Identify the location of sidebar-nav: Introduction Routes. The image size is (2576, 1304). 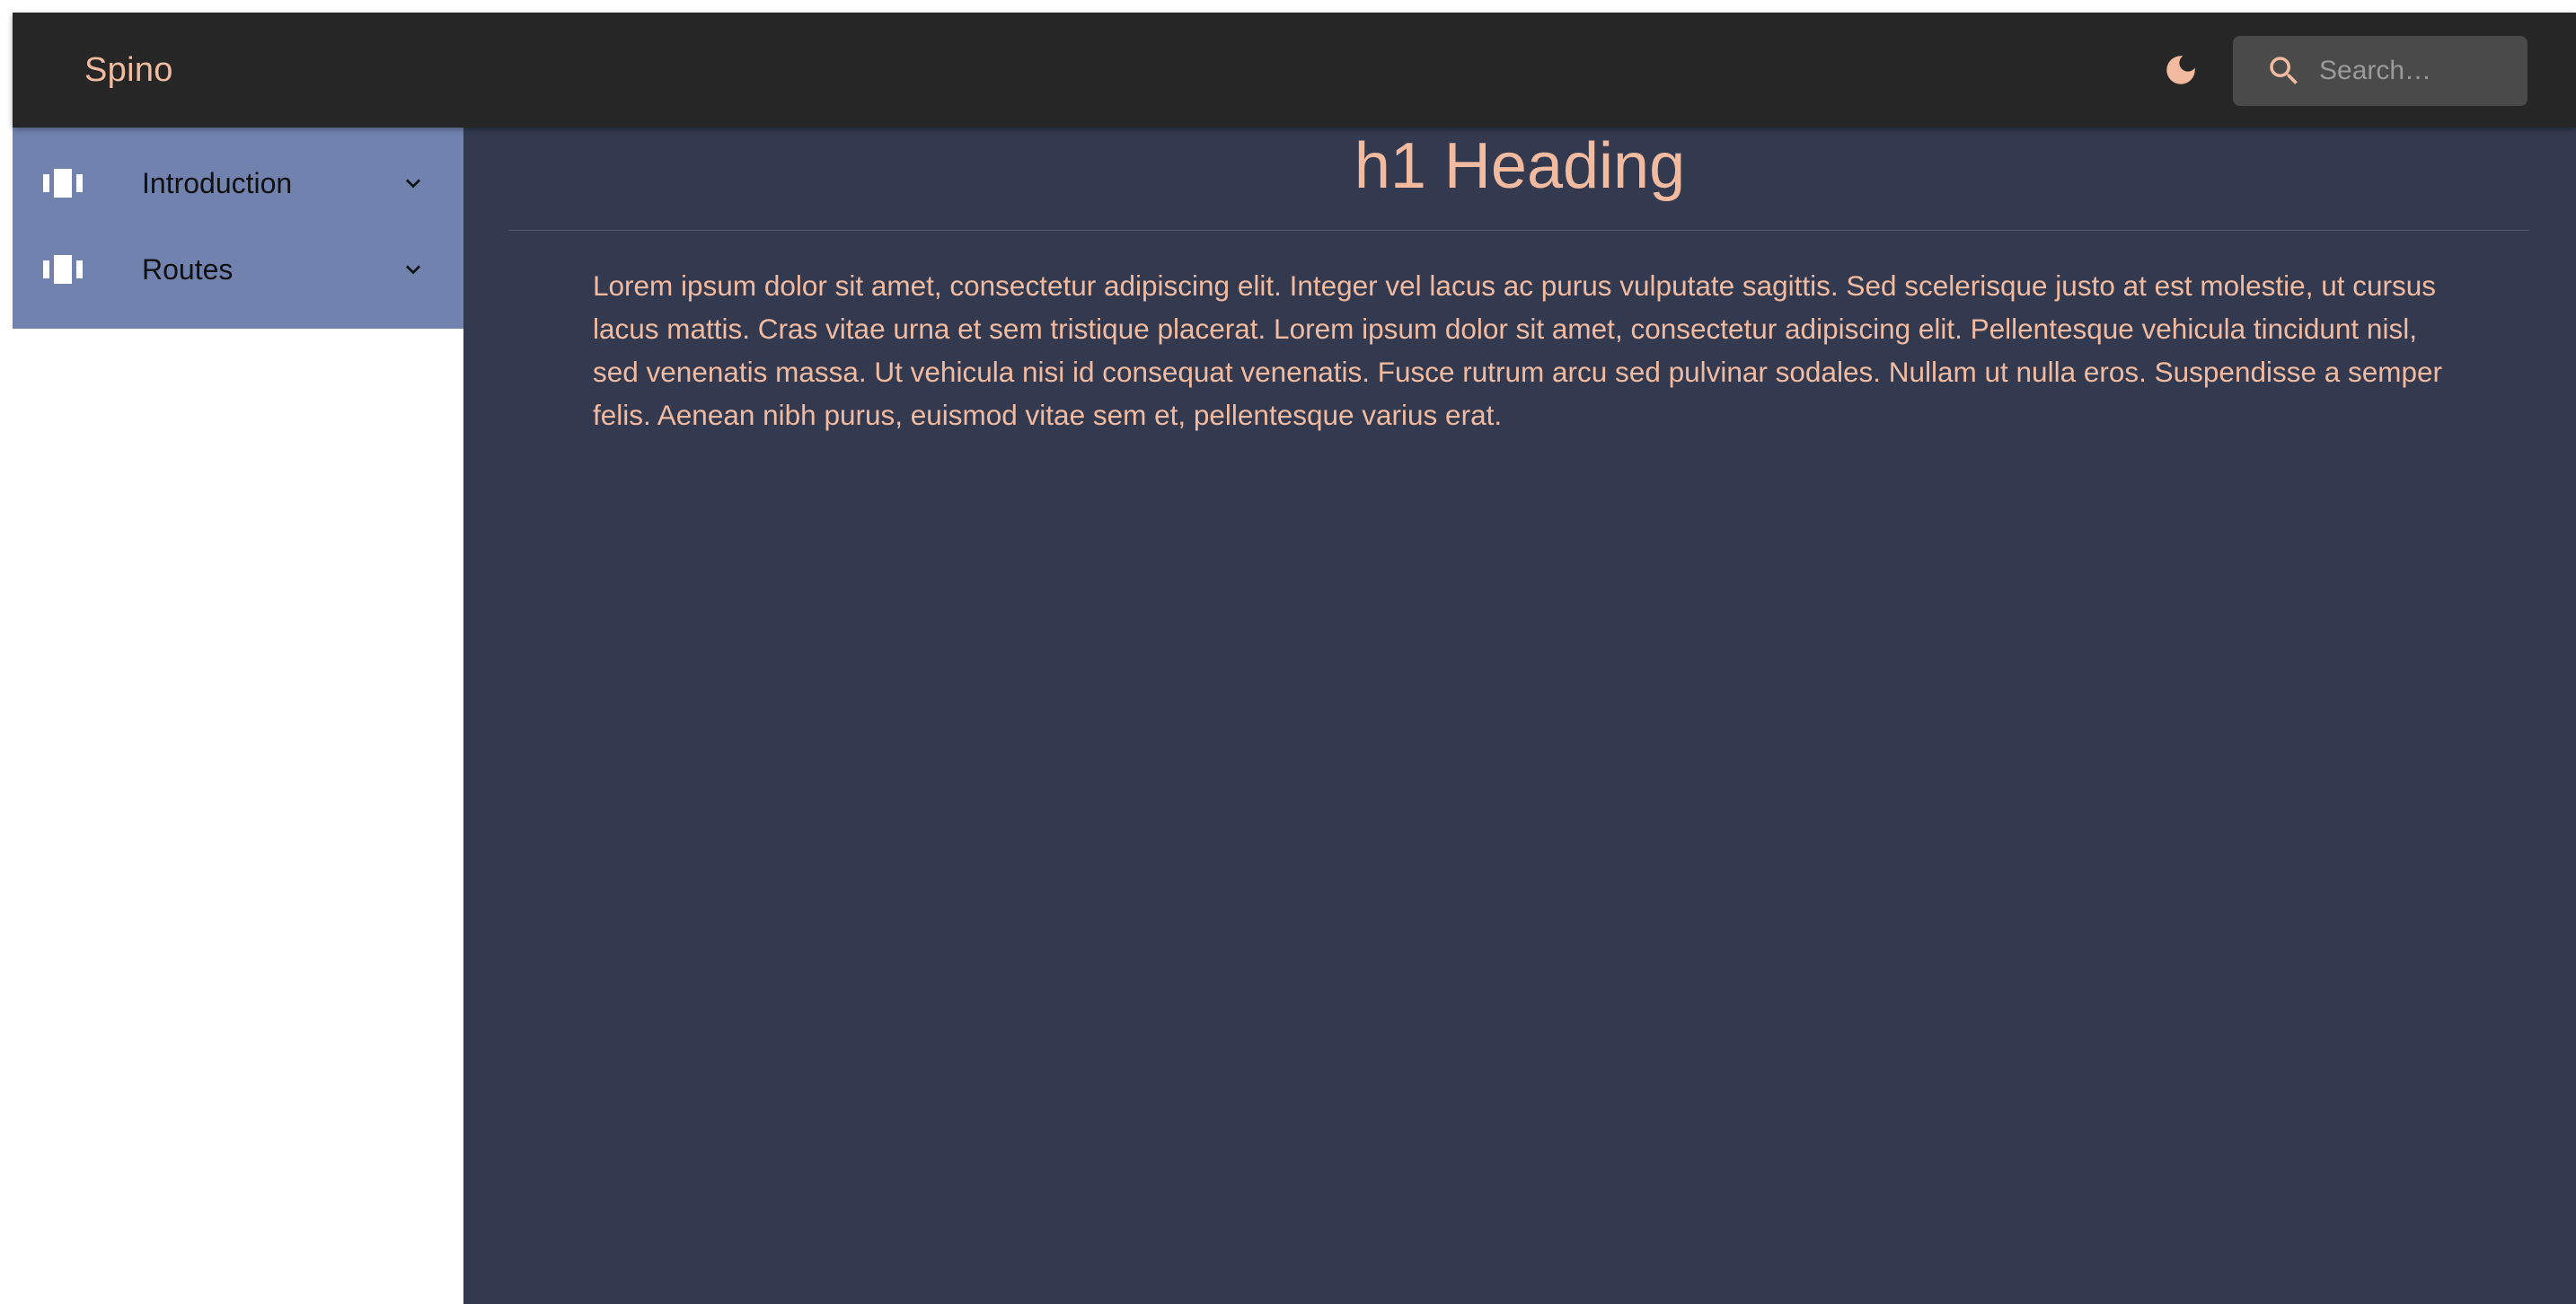
(238, 228).